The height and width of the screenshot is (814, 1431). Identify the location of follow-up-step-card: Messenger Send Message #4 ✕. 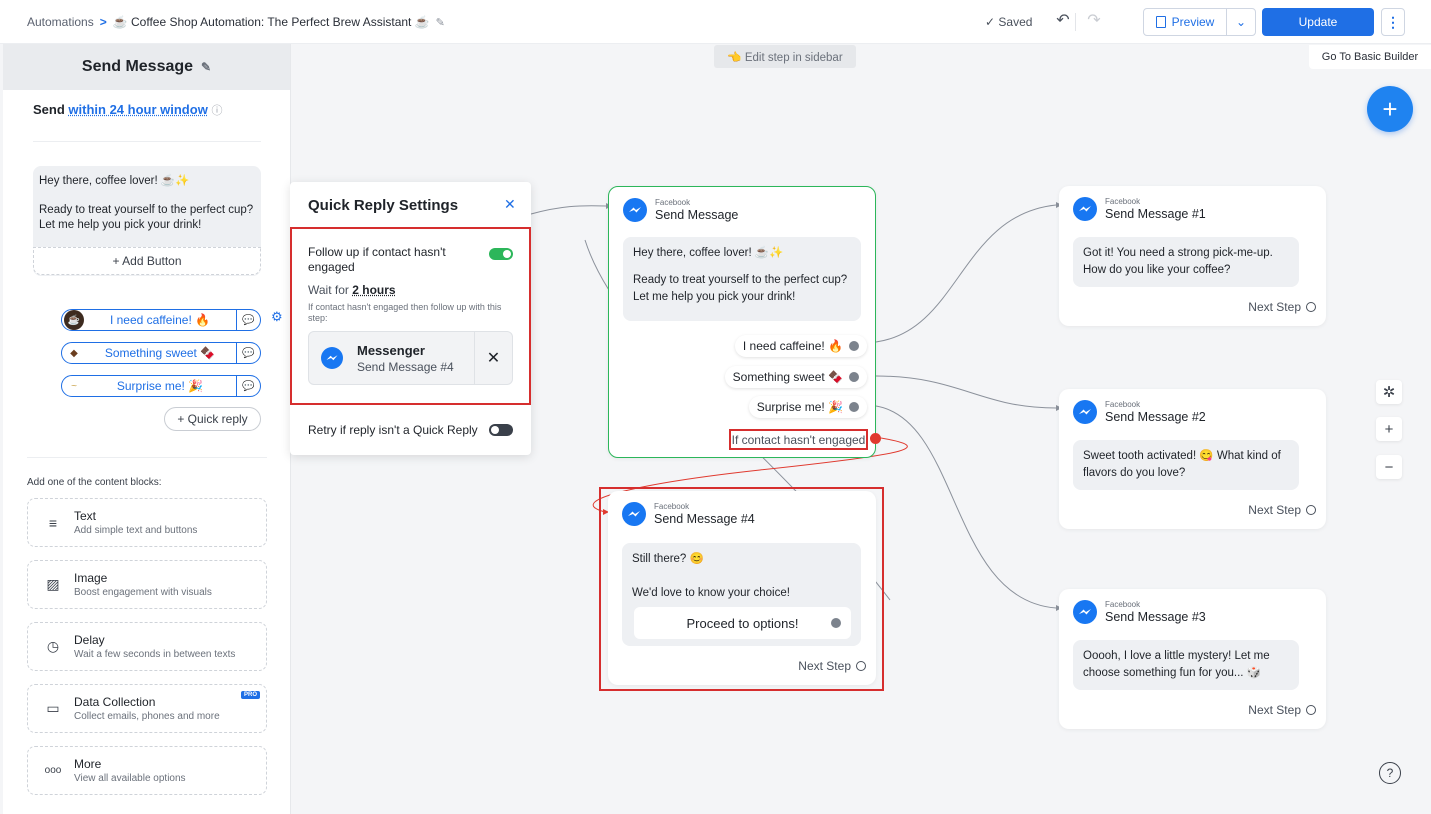
(410, 358).